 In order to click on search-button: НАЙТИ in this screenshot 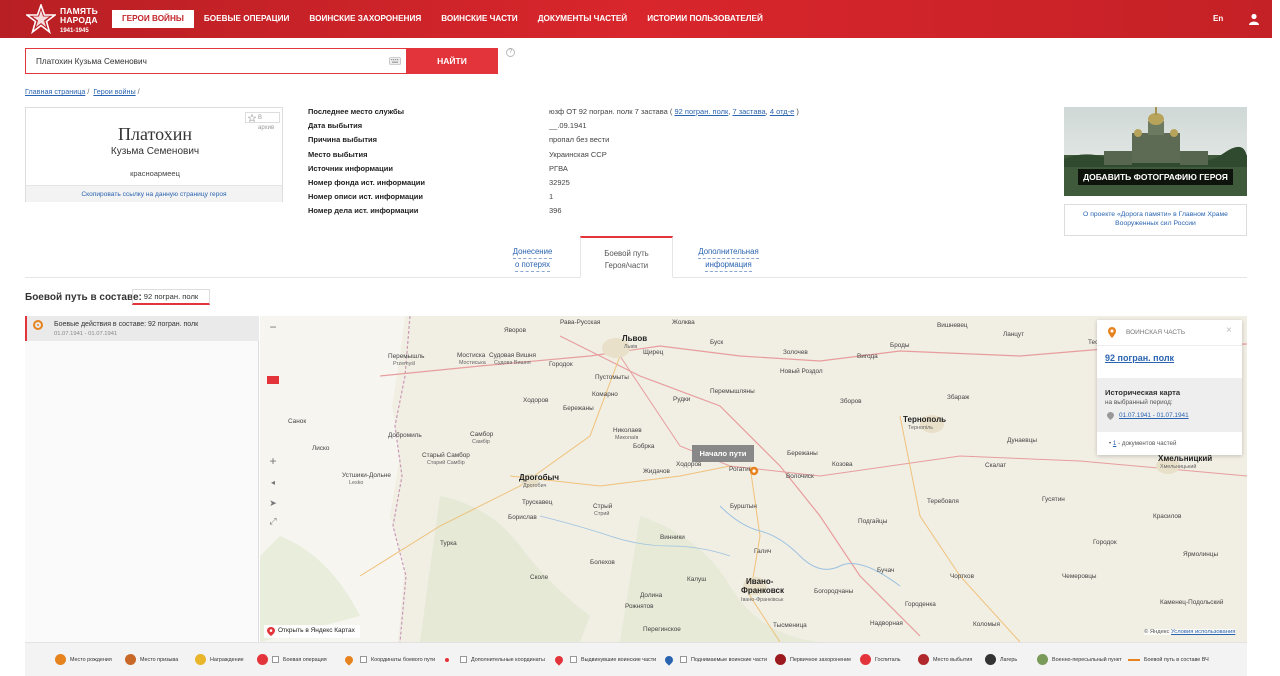, I will do `click(452, 61)`.